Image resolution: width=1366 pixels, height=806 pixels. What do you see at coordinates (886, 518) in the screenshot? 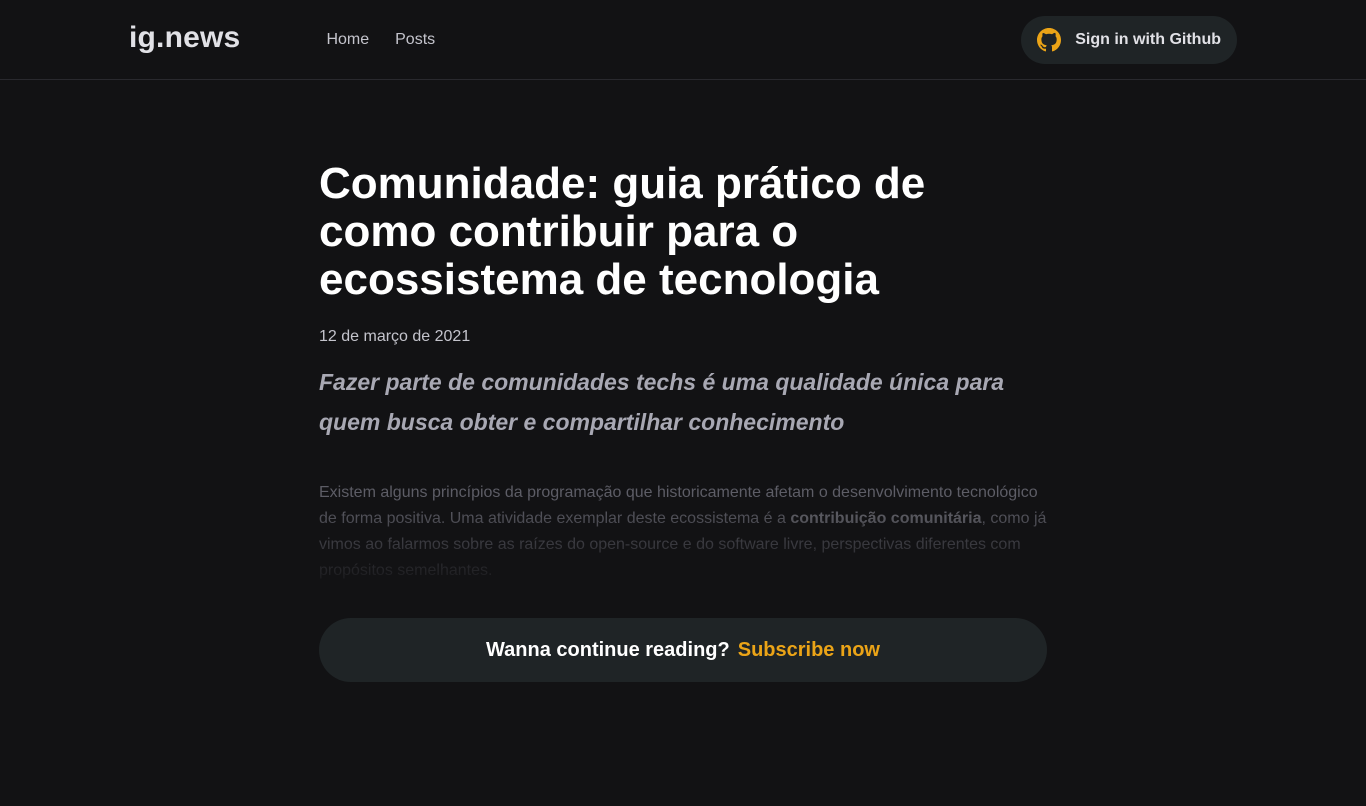
I see `preview-bold: contribuição comunitária` at bounding box center [886, 518].